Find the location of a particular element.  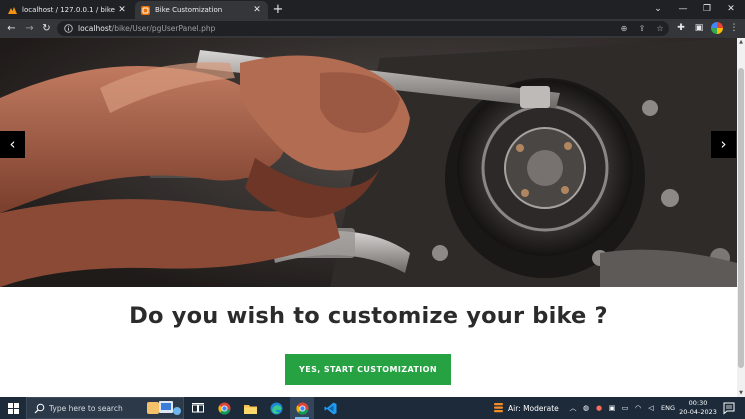

air-quality-icon is located at coordinates (498, 407).